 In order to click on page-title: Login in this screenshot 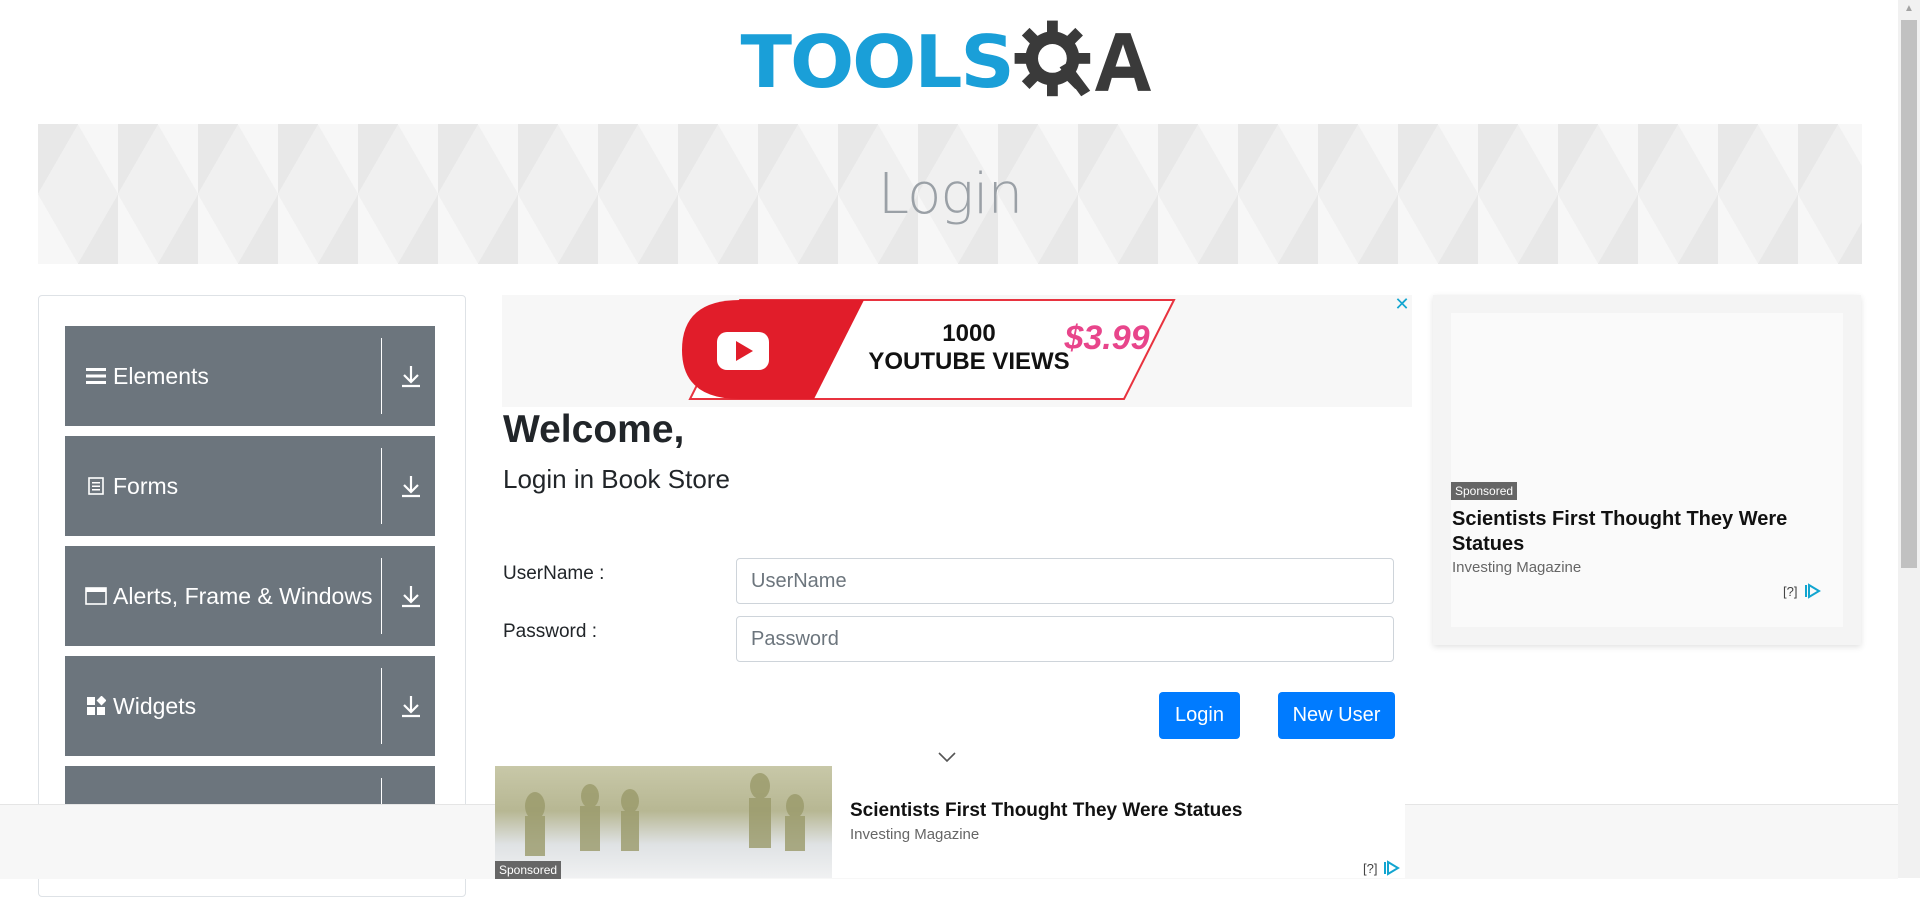, I will do `click(950, 194)`.